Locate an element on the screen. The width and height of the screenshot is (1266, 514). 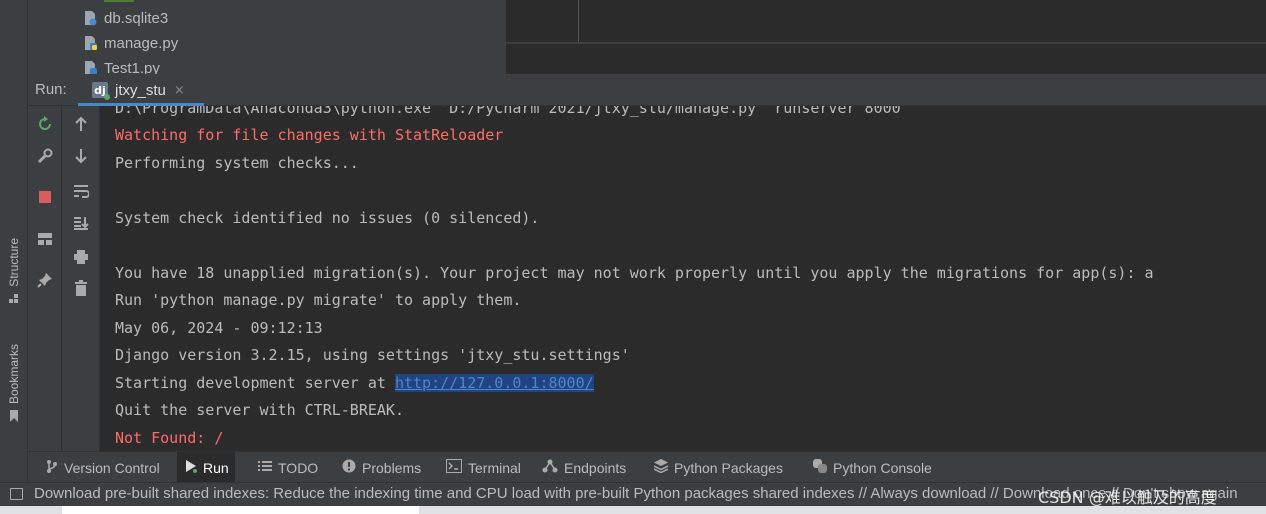
tab-todo: TODO is located at coordinates (288, 467).